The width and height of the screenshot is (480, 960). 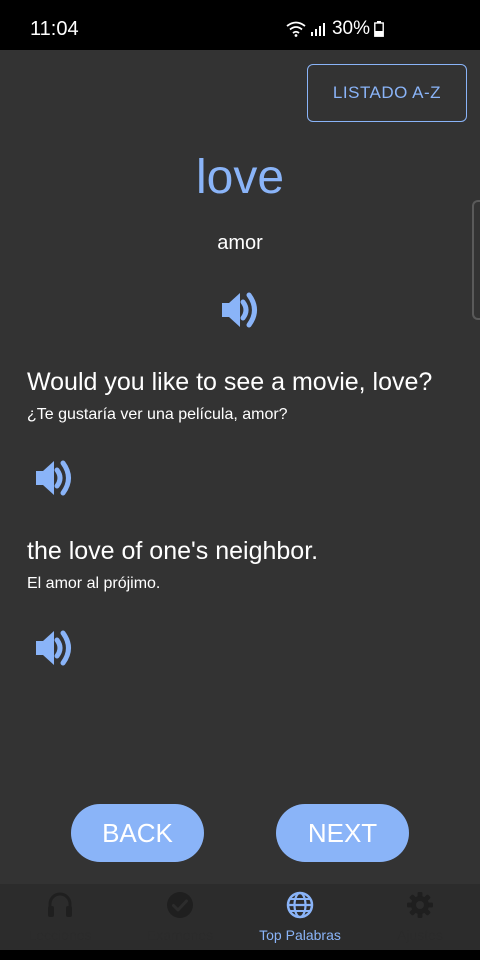 What do you see at coordinates (180, 905) in the screenshot?
I see `check-circle-icon` at bounding box center [180, 905].